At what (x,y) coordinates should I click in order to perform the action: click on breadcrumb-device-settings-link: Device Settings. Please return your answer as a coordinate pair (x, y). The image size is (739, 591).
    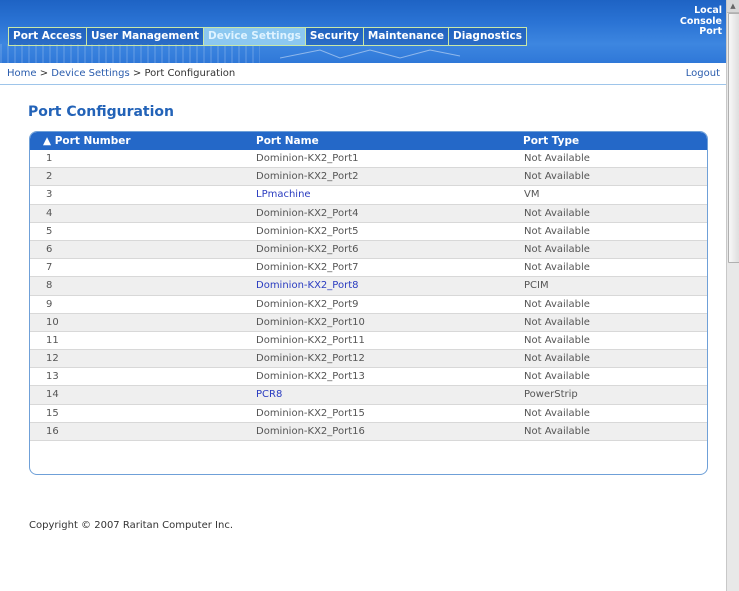
    Looking at the image, I should click on (90, 73).